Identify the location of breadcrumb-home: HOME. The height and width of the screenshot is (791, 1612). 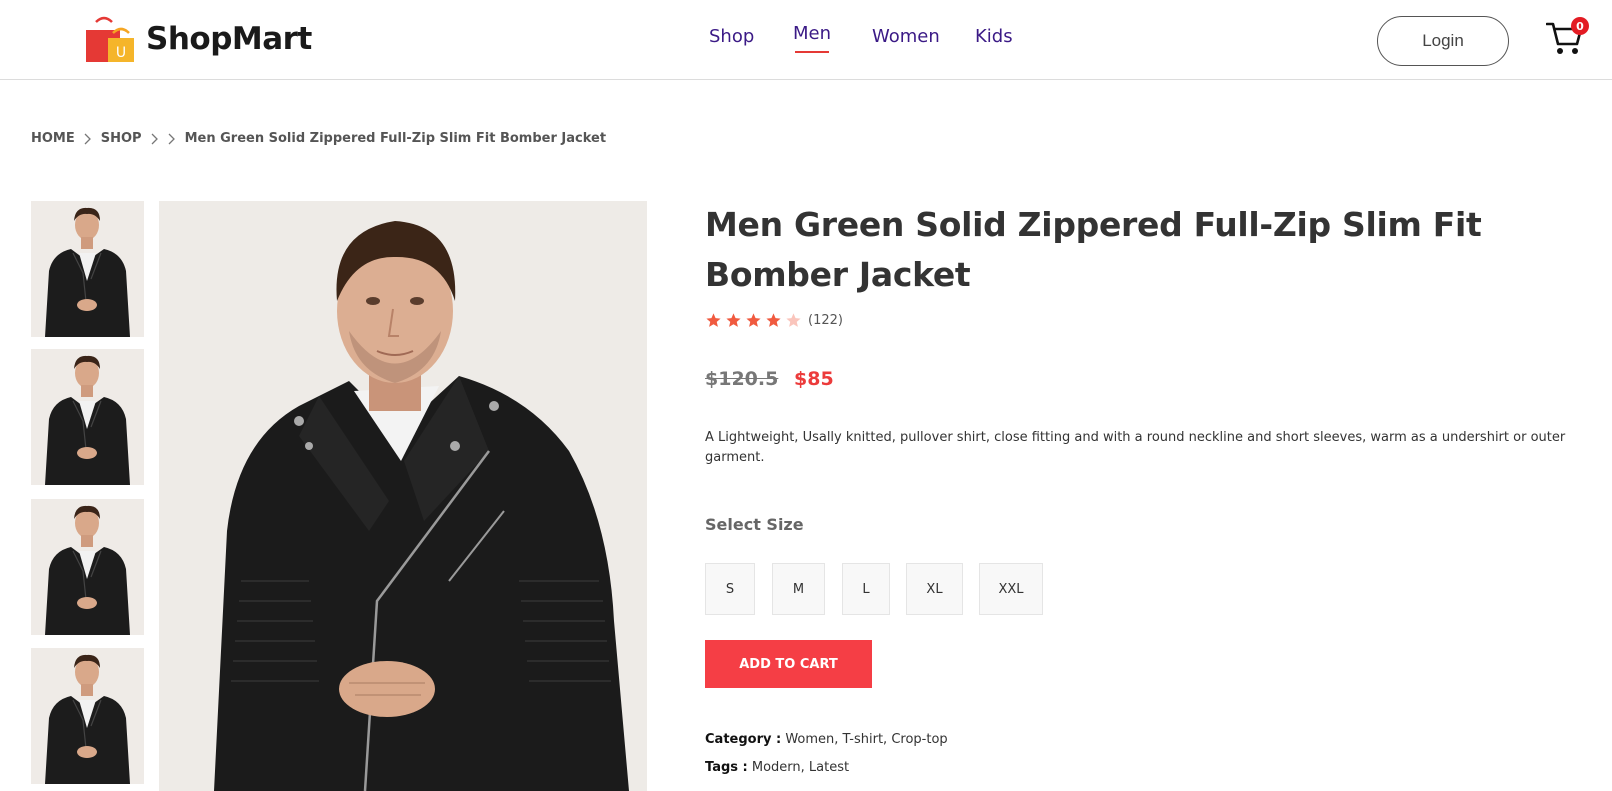
(53, 138).